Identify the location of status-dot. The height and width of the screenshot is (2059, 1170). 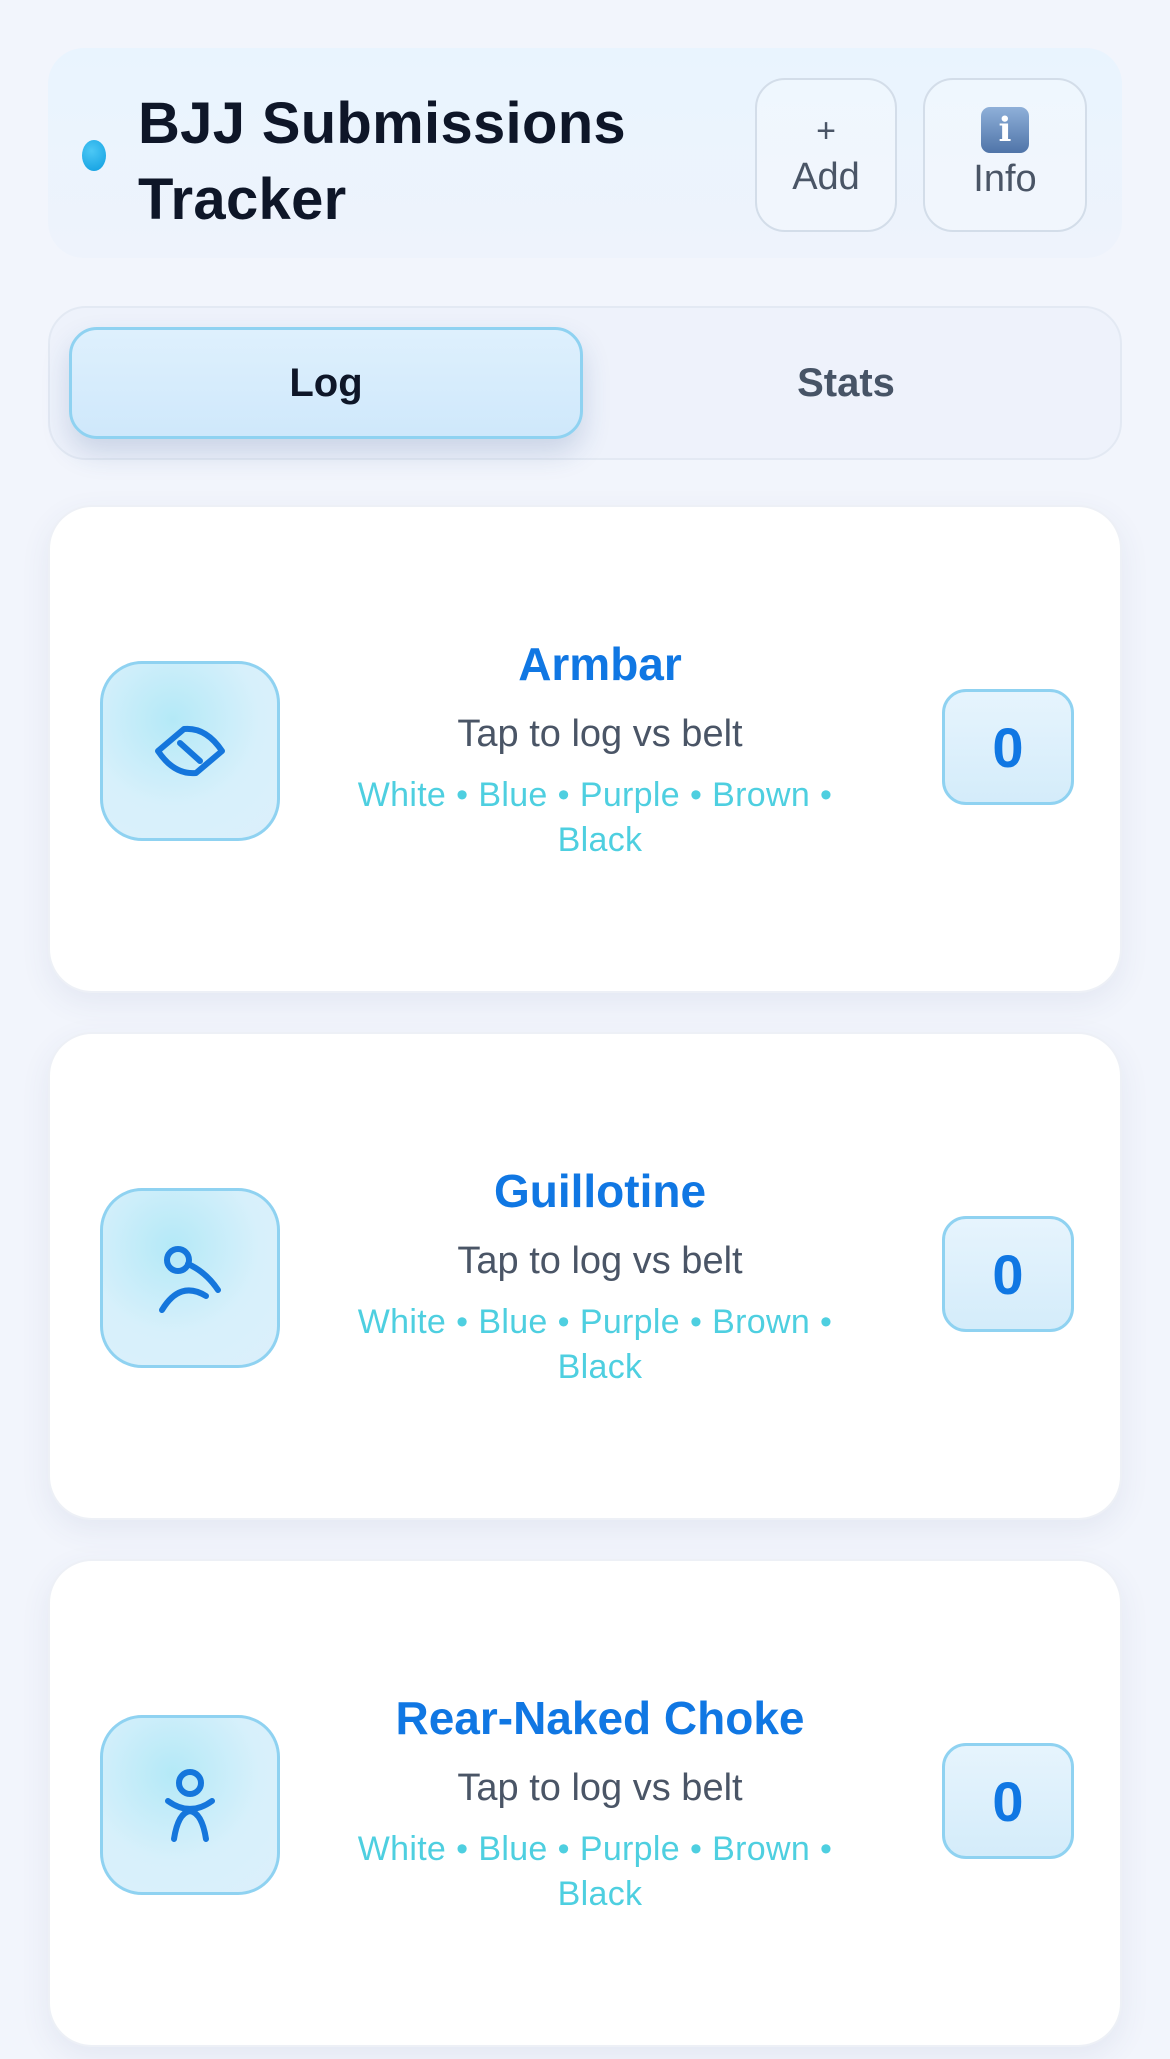
(94, 155).